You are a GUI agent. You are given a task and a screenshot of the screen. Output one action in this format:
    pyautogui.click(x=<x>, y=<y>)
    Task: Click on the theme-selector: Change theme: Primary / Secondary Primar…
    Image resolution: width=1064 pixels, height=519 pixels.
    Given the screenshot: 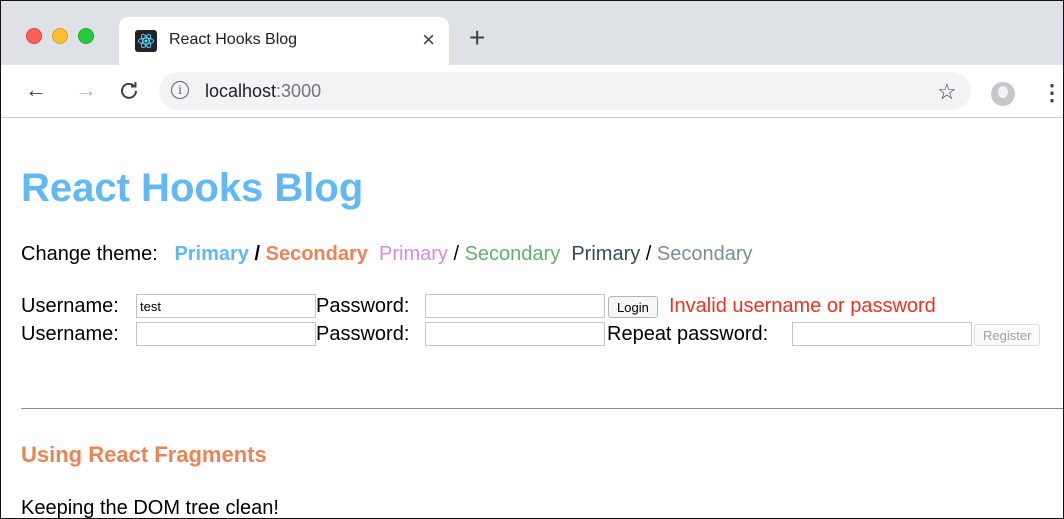 What is the action you would take?
    pyautogui.click(x=387, y=254)
    